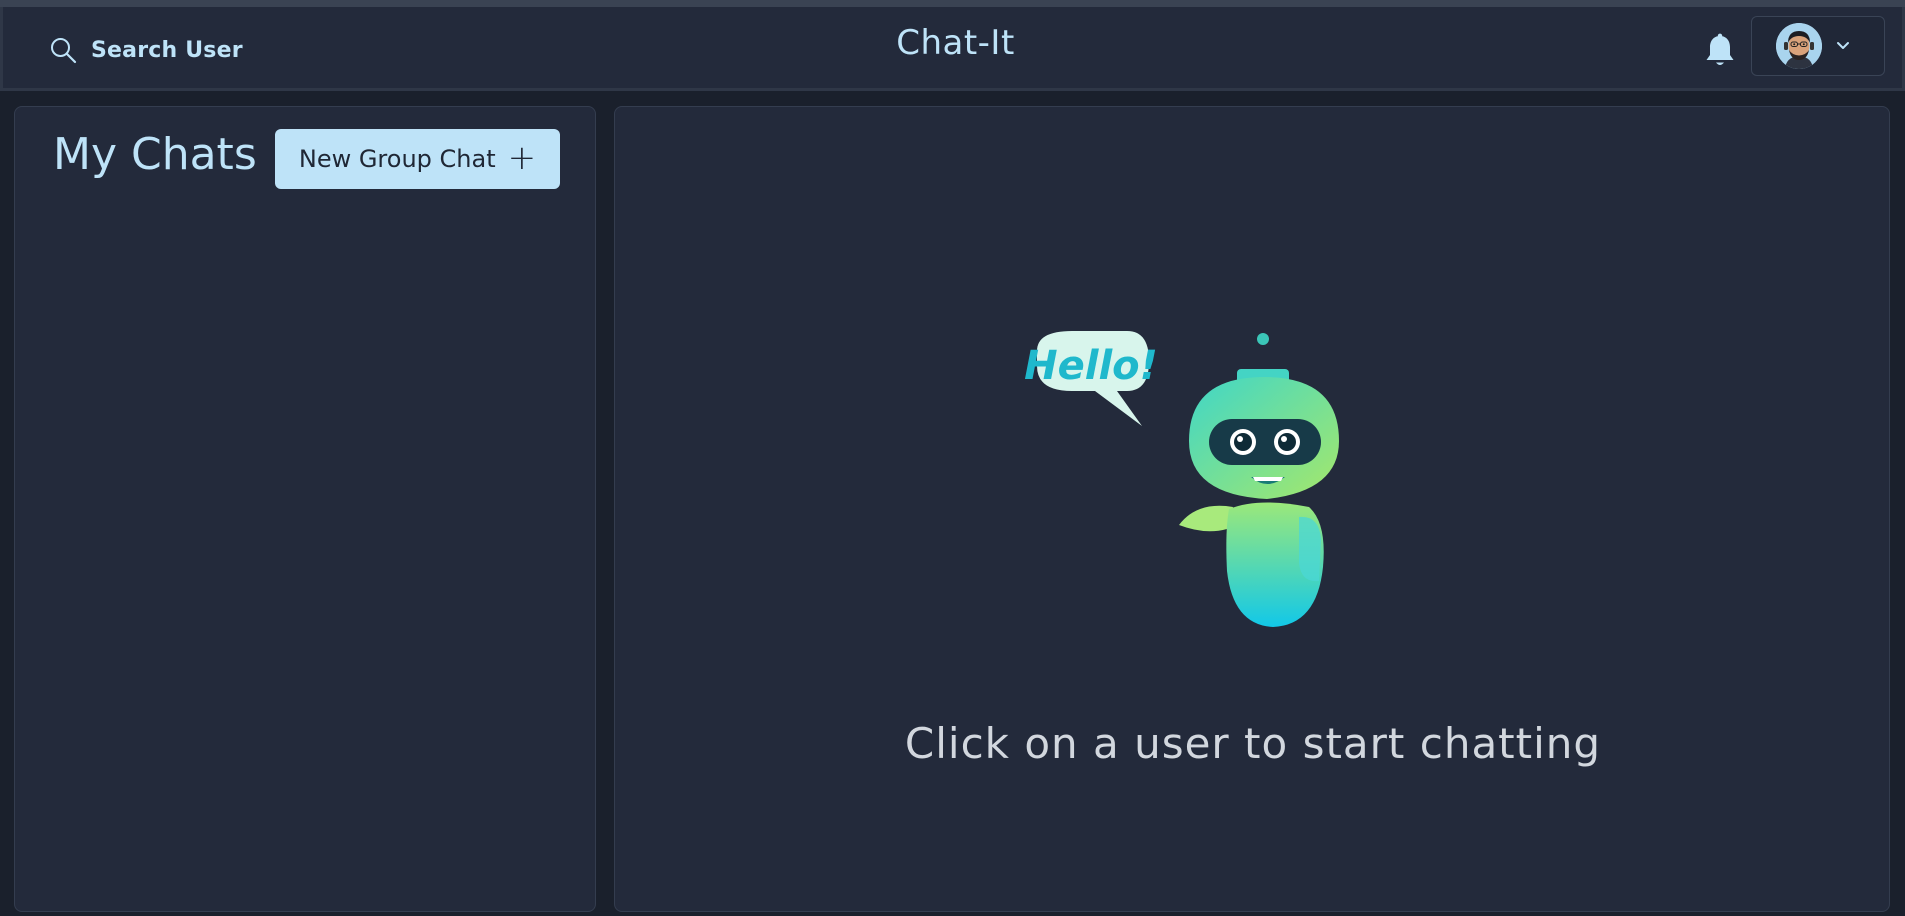  I want to click on app-title: Chat-It, so click(955, 43).